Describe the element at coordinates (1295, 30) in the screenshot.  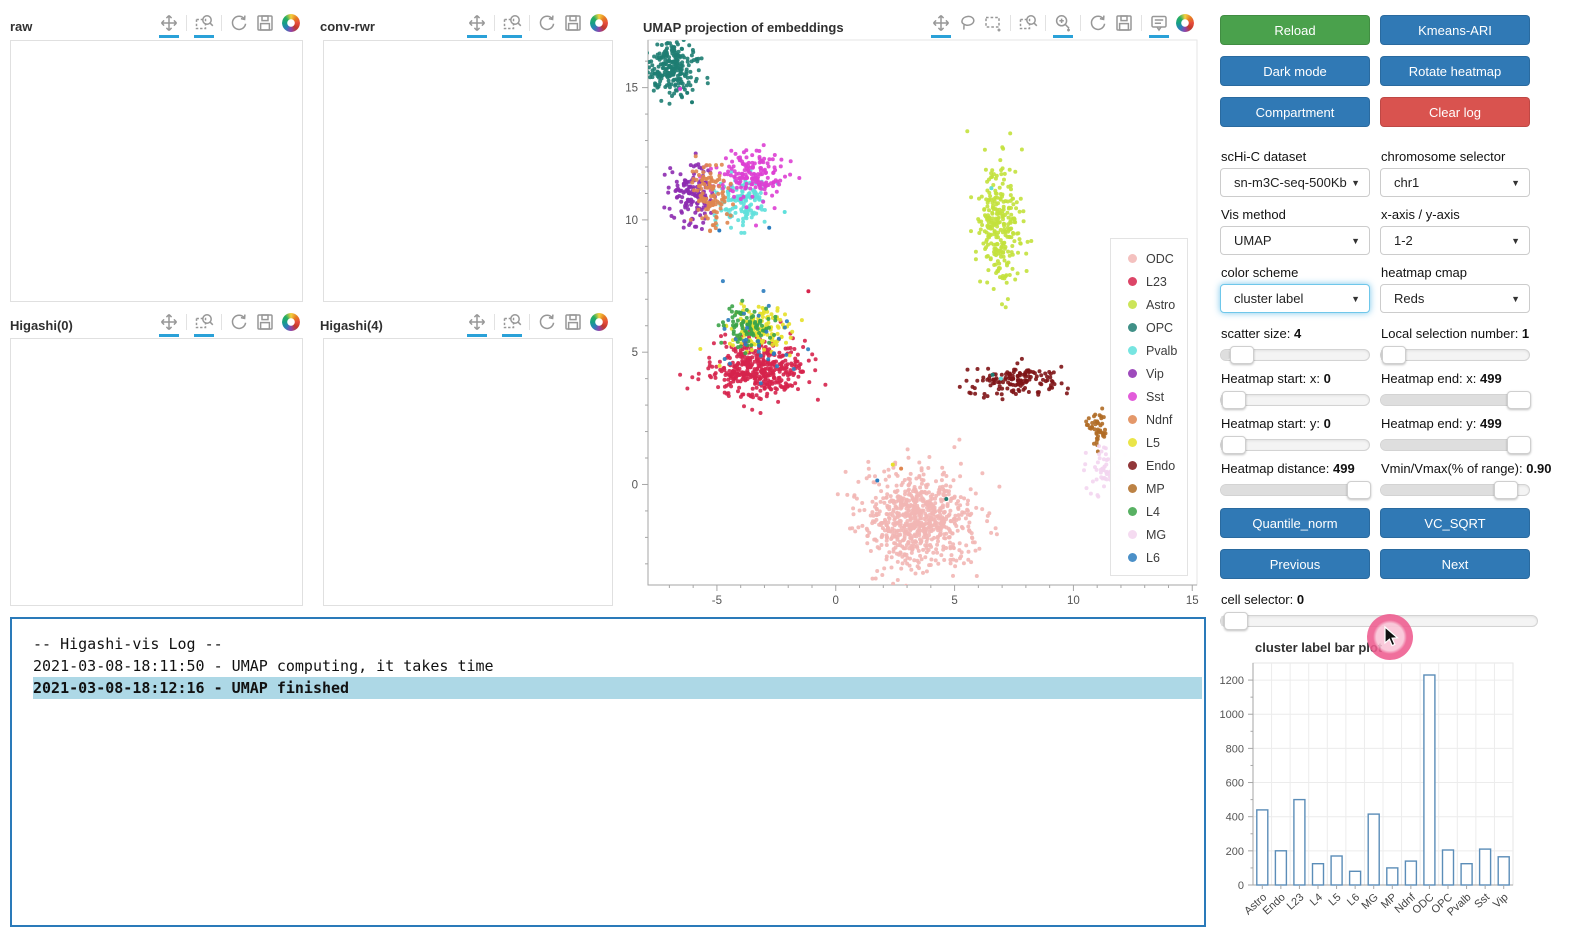
I see `reload-button: Reload` at that location.